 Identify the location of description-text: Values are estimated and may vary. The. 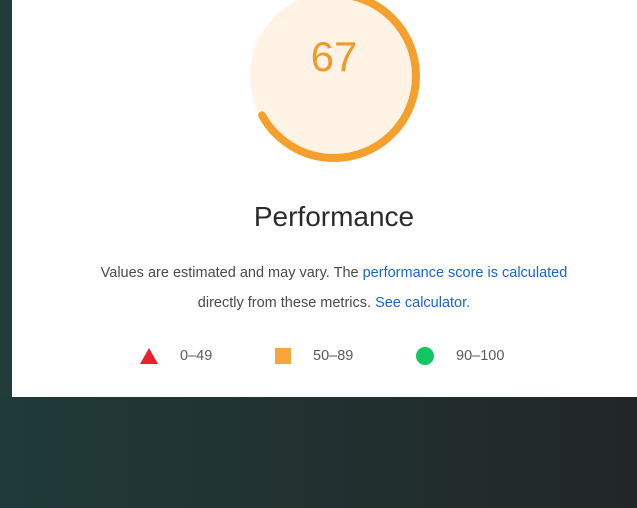
(231, 273).